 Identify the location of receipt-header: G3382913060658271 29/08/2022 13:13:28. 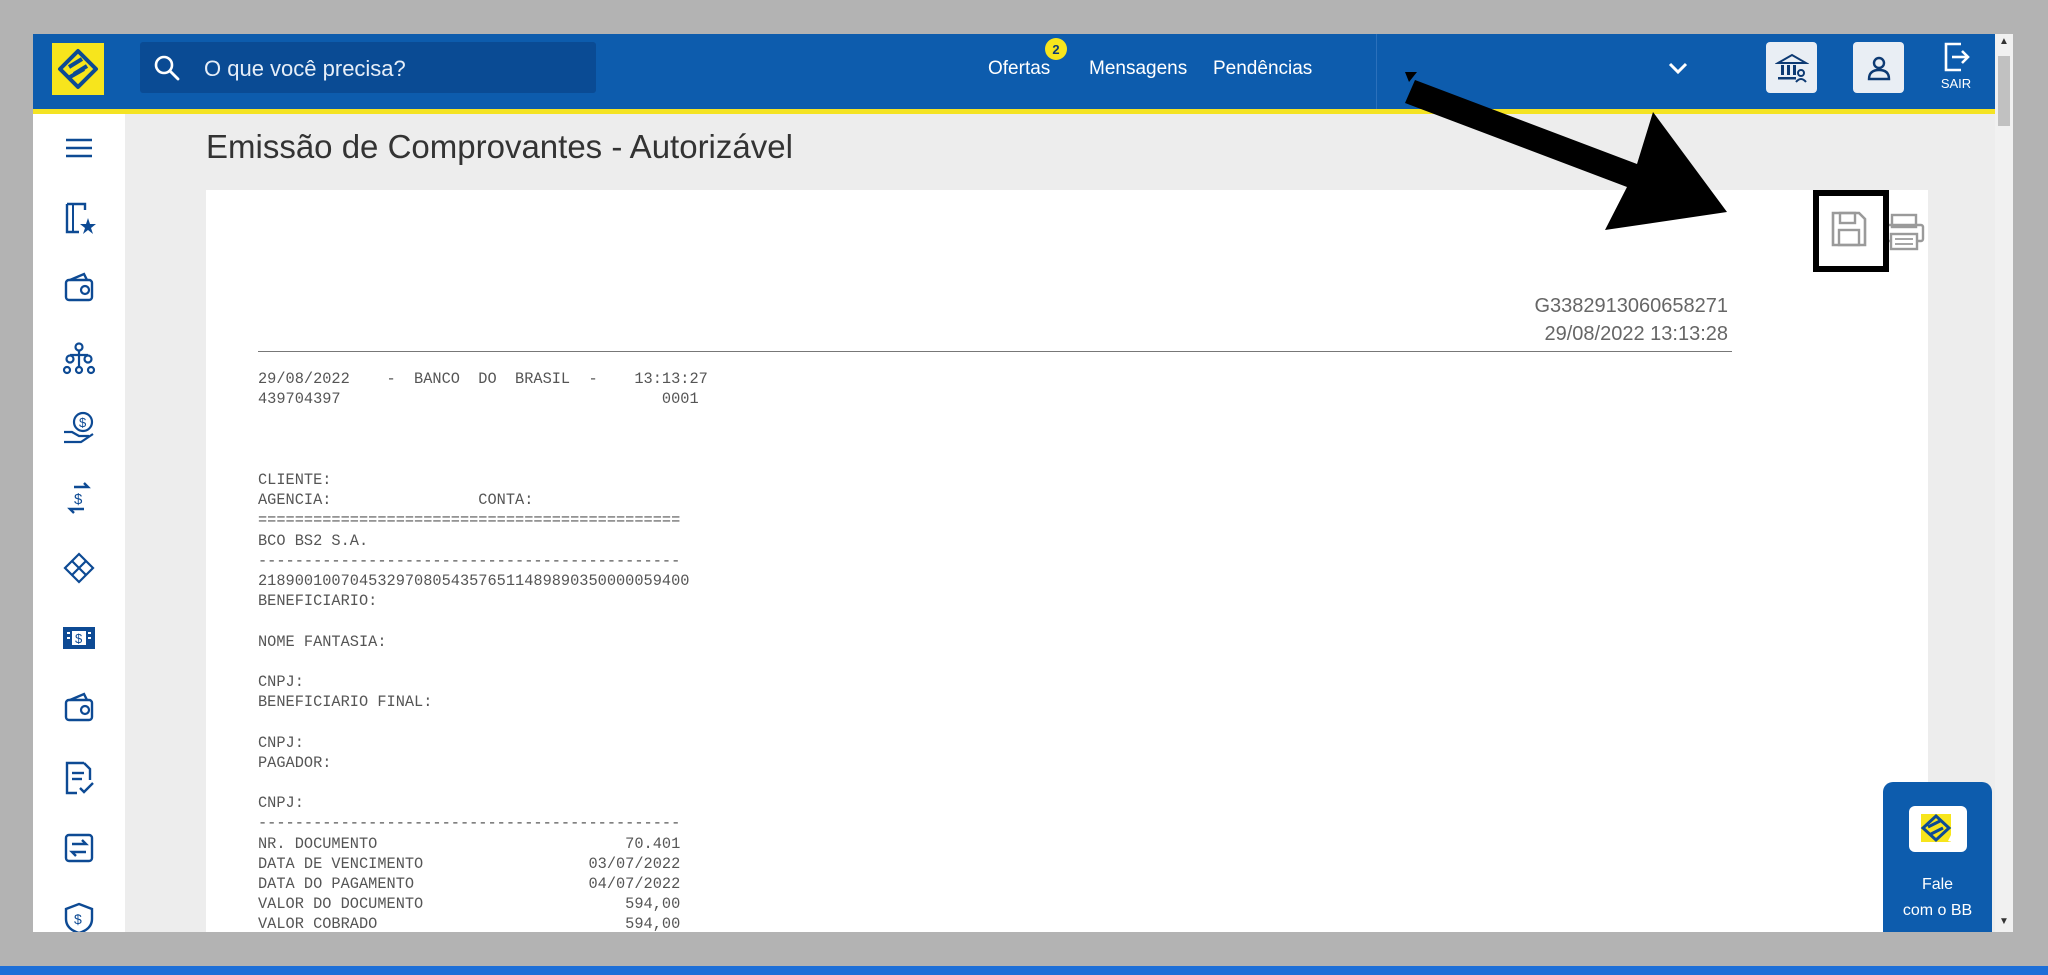
(1631, 320).